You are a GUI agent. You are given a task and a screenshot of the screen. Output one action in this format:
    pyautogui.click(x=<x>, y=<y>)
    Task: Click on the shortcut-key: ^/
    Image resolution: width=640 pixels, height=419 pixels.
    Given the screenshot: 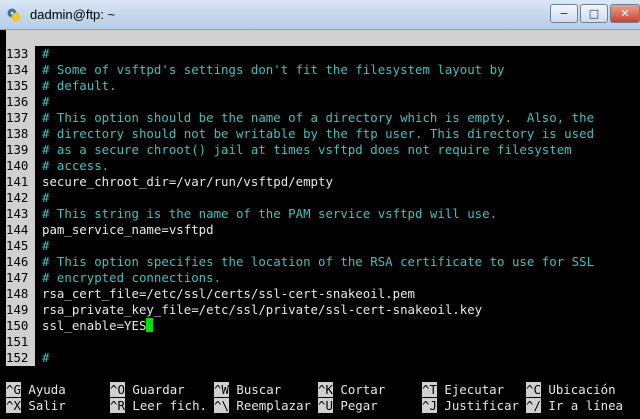 What is the action you would take?
    pyautogui.click(x=533, y=405)
    